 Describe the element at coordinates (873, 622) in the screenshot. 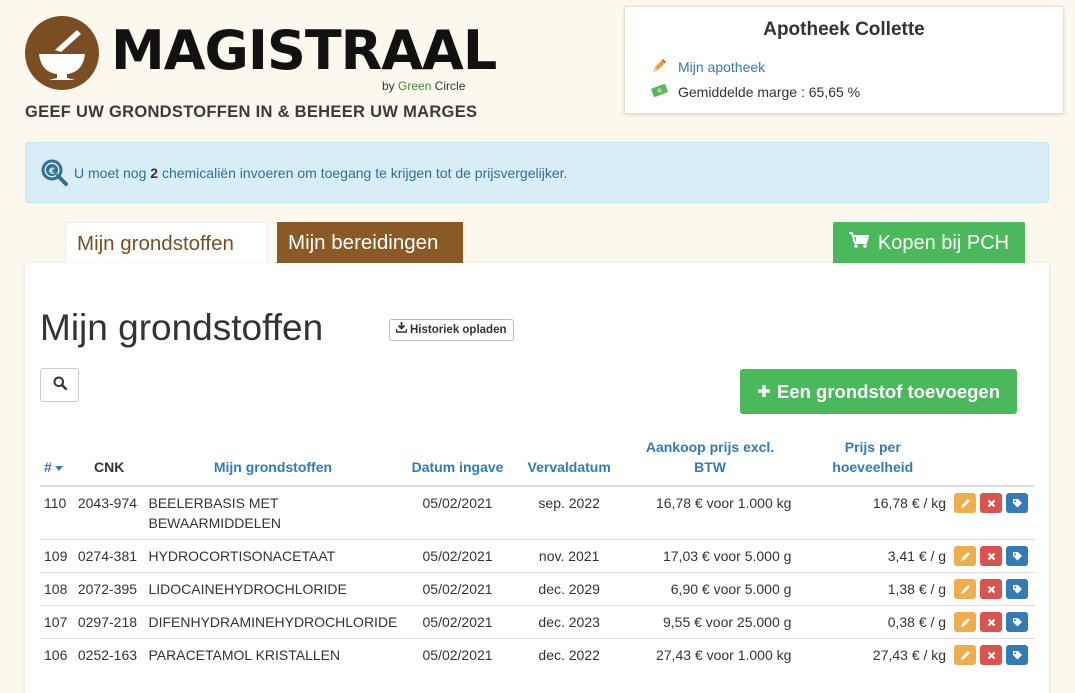

I see `row-unit-price: 0,38 € / g` at that location.